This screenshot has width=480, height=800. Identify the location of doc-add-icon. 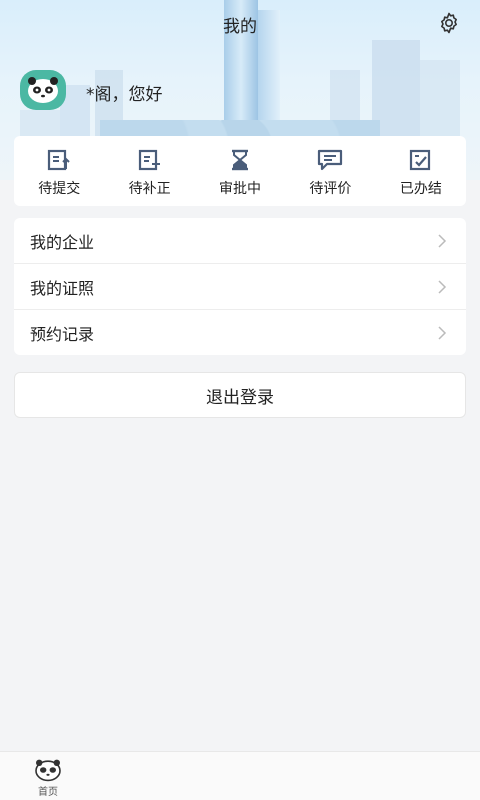
(150, 160).